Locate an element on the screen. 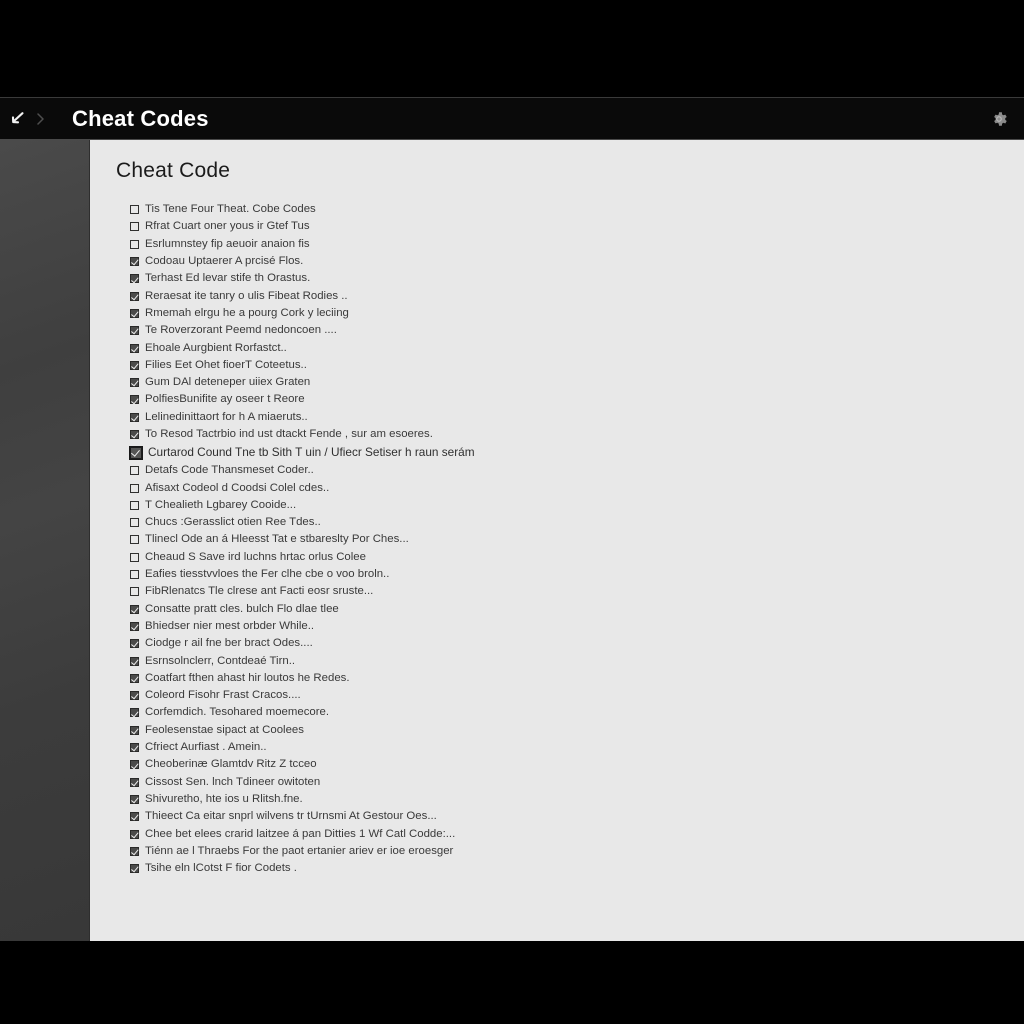 This screenshot has width=1024, height=1024. checklist-item-label: Detafs Code Thansmeset Coder.. is located at coordinates (229, 470).